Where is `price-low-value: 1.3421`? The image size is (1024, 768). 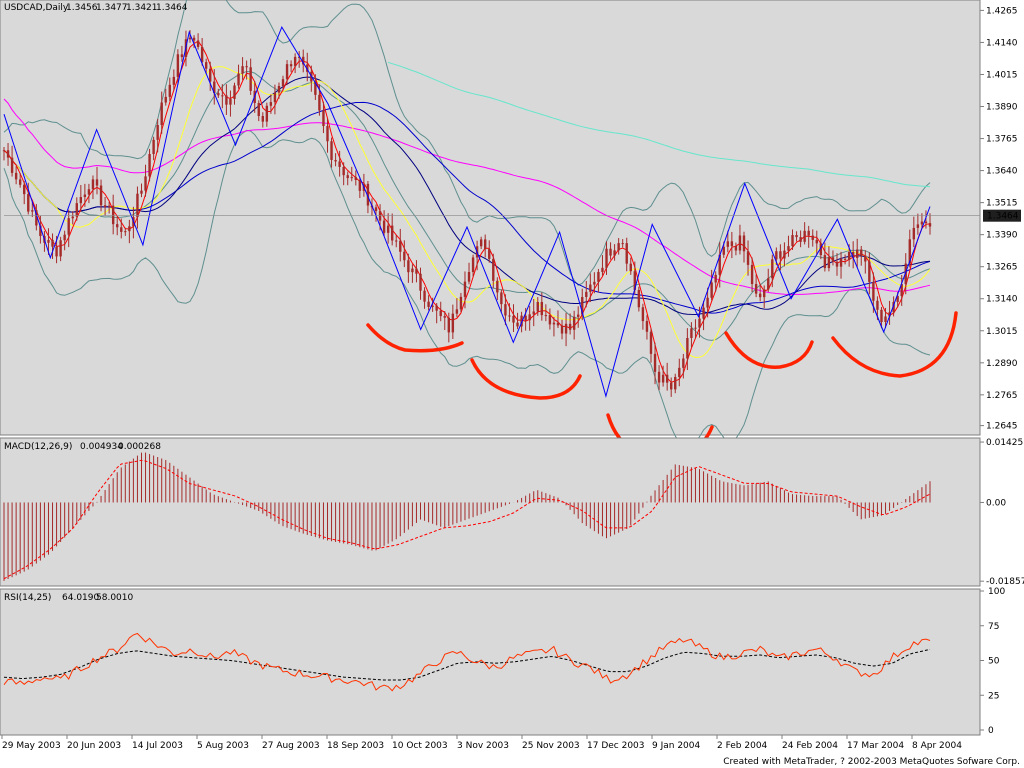
price-low-value: 1.3421 is located at coordinates (142, 8).